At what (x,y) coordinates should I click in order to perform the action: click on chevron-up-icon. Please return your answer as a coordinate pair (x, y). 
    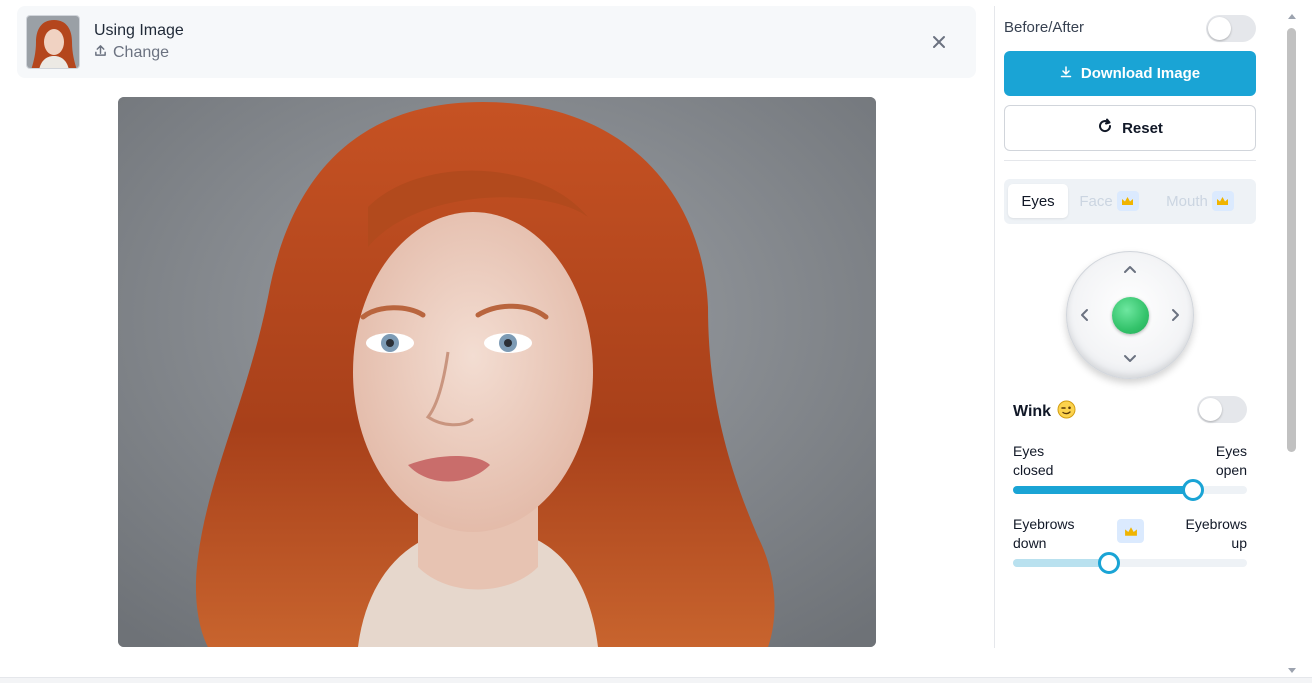
    Looking at the image, I should click on (1130, 270).